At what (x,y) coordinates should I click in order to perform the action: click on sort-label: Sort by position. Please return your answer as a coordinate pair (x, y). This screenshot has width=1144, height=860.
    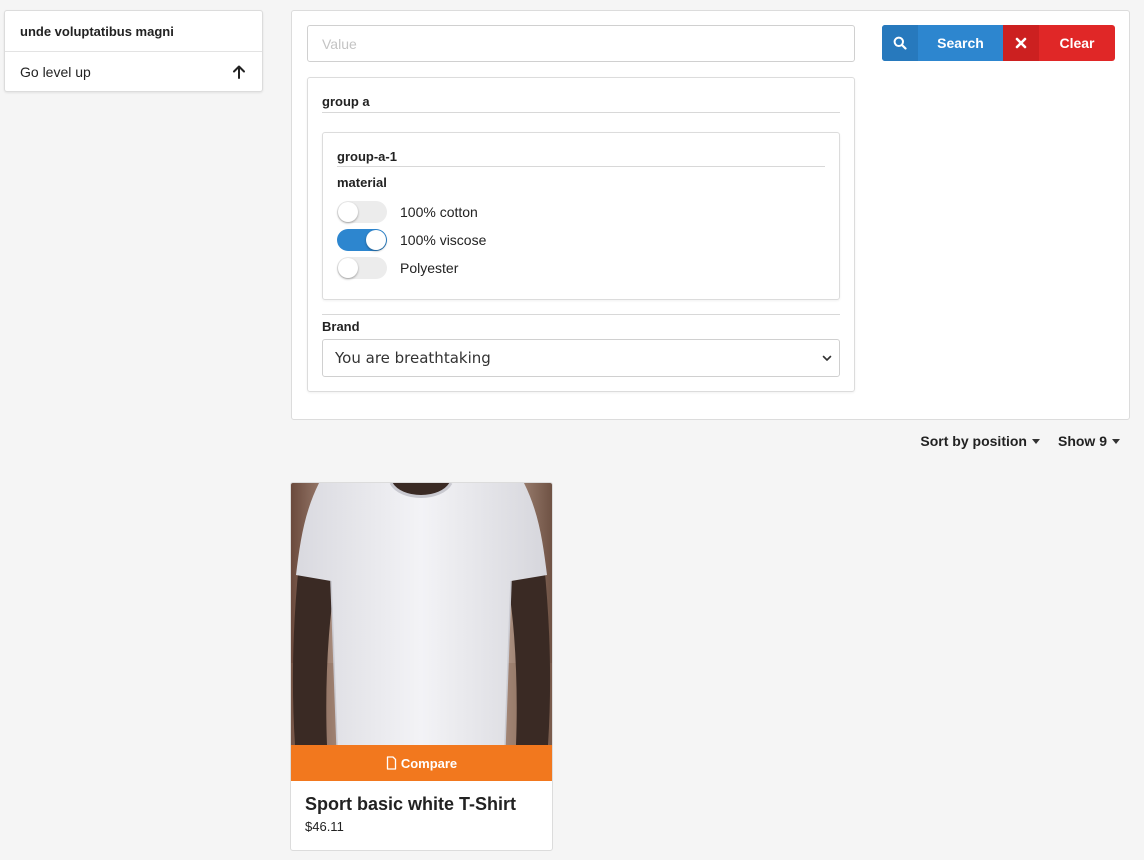
    Looking at the image, I should click on (973, 441).